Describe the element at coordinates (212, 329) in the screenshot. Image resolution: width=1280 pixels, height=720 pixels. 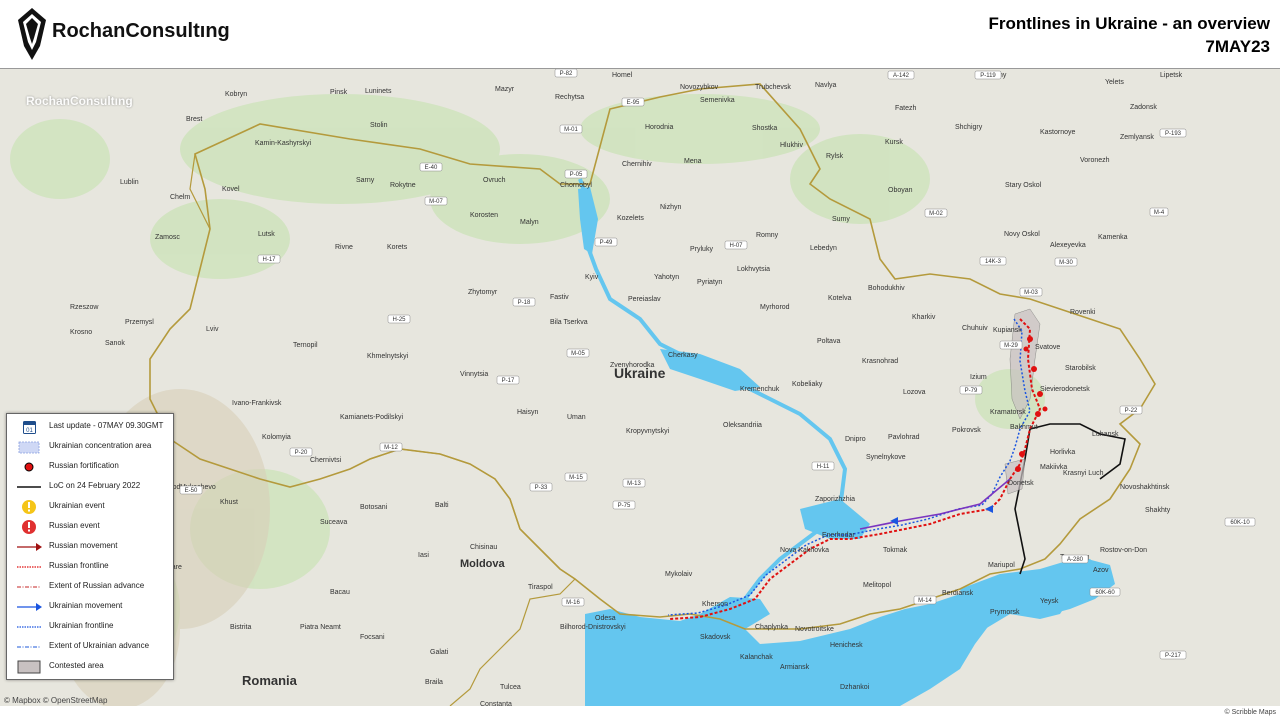
I see `city-label: Lviv` at that location.